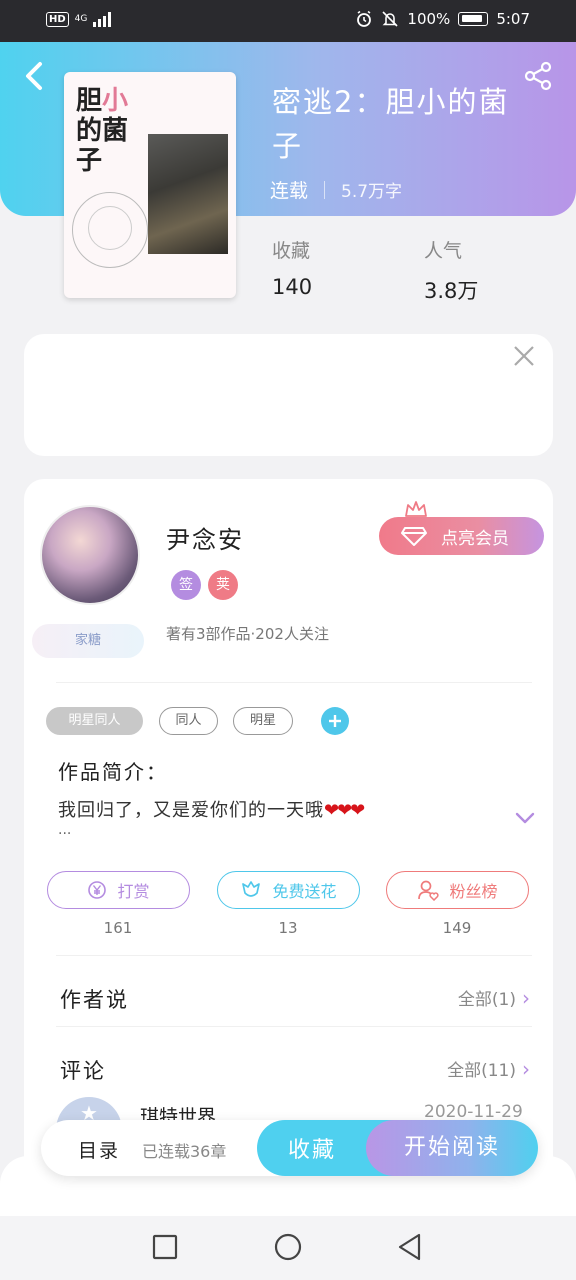 The height and width of the screenshot is (1280, 576). I want to click on back-nav-icon, so click(410, 1247).